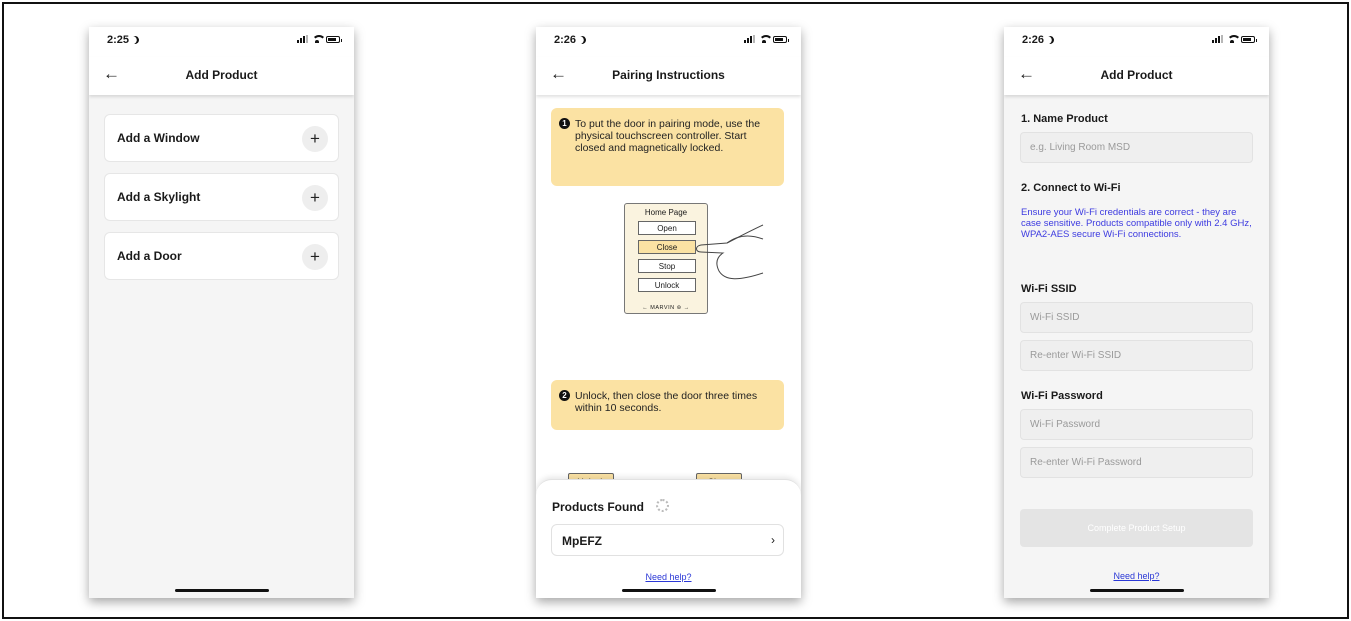  What do you see at coordinates (667, 228) in the screenshot?
I see `controller-open: Open` at bounding box center [667, 228].